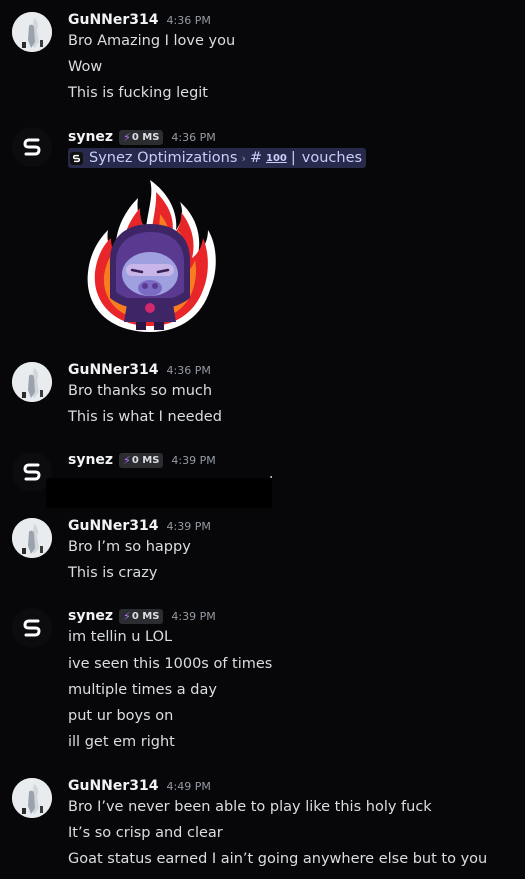  I want to click on message-text: im tellin u LOL, so click(120, 637).